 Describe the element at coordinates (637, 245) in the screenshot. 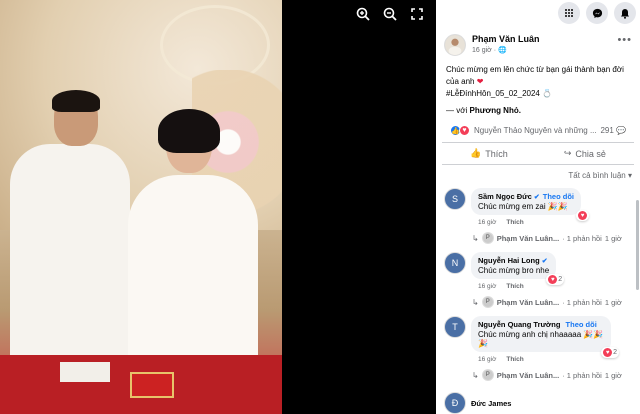

I see `scrollbar` at that location.